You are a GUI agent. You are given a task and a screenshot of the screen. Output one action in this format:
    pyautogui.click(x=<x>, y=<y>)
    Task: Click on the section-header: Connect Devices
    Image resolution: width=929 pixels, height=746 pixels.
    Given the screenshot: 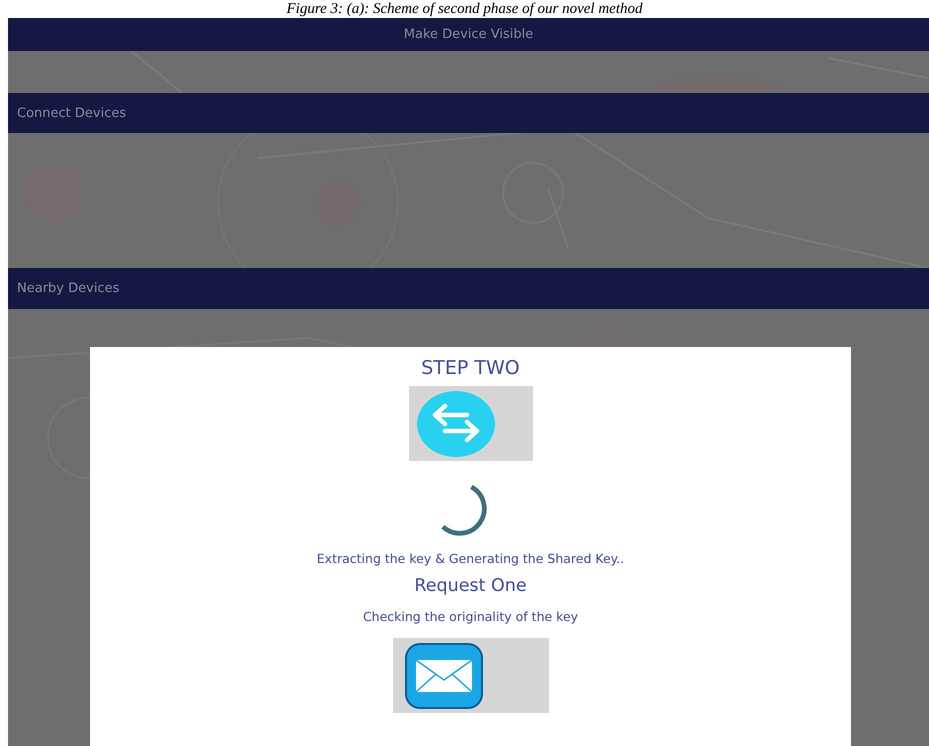 What is the action you would take?
    pyautogui.click(x=468, y=113)
    